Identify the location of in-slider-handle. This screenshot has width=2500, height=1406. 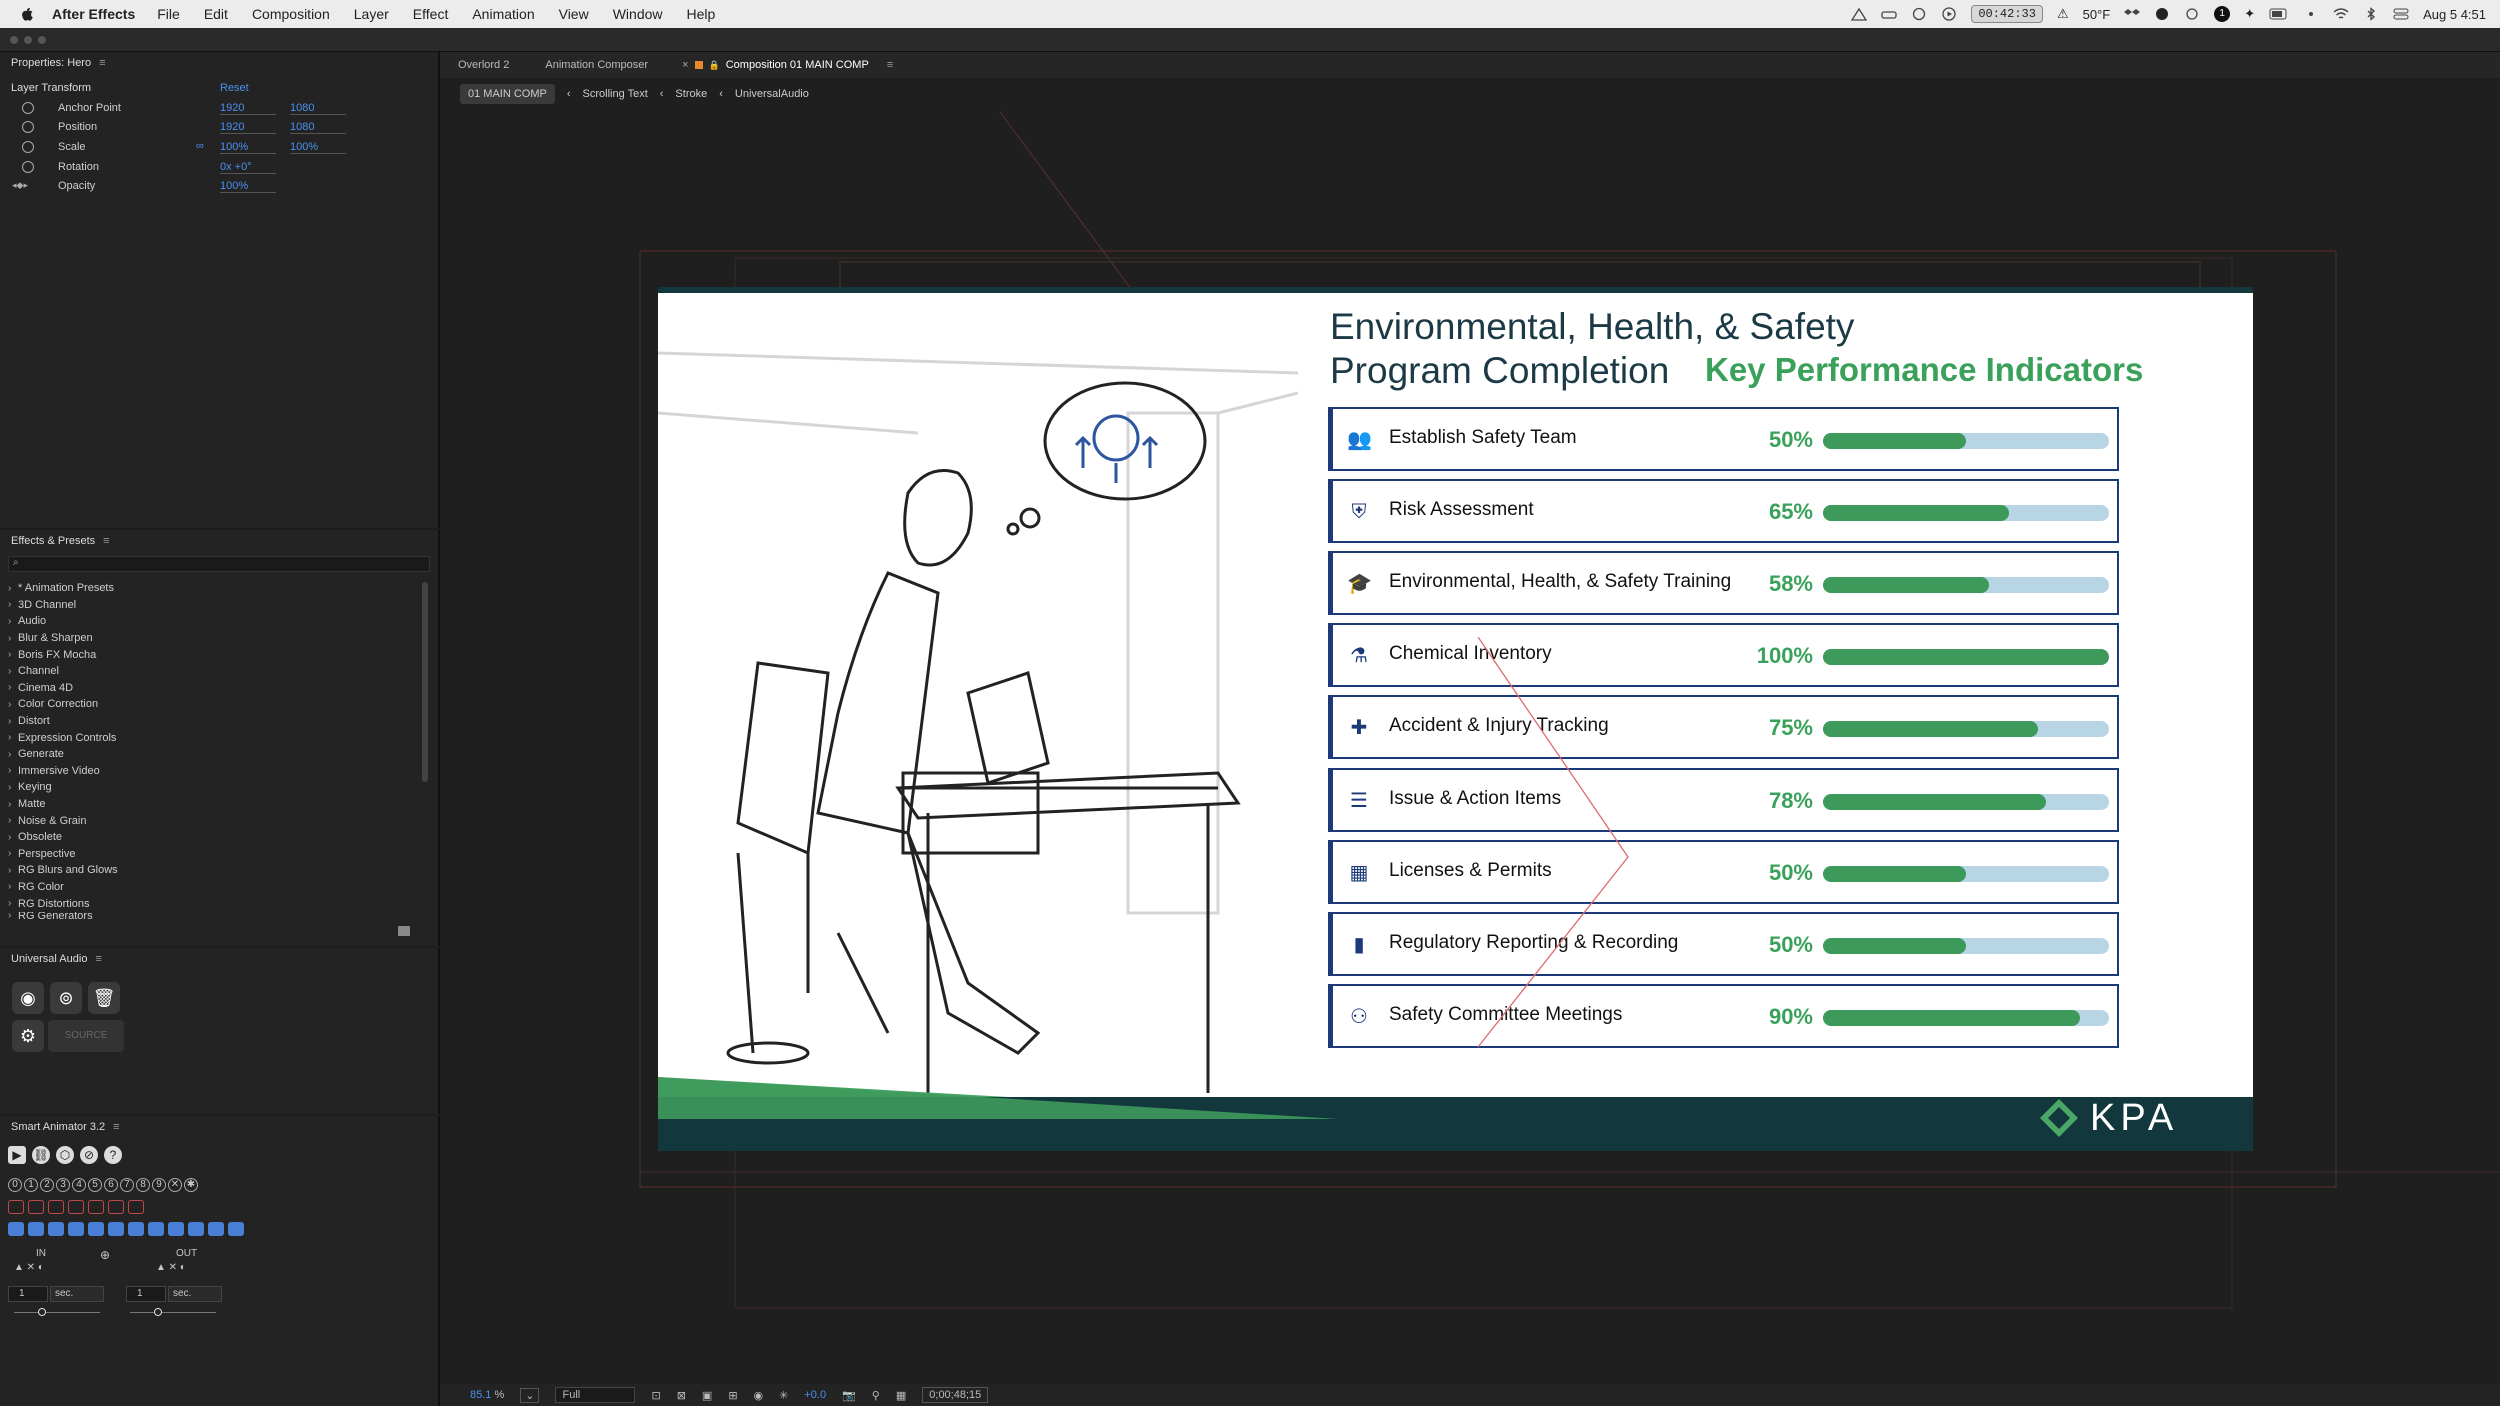
(42, 1312).